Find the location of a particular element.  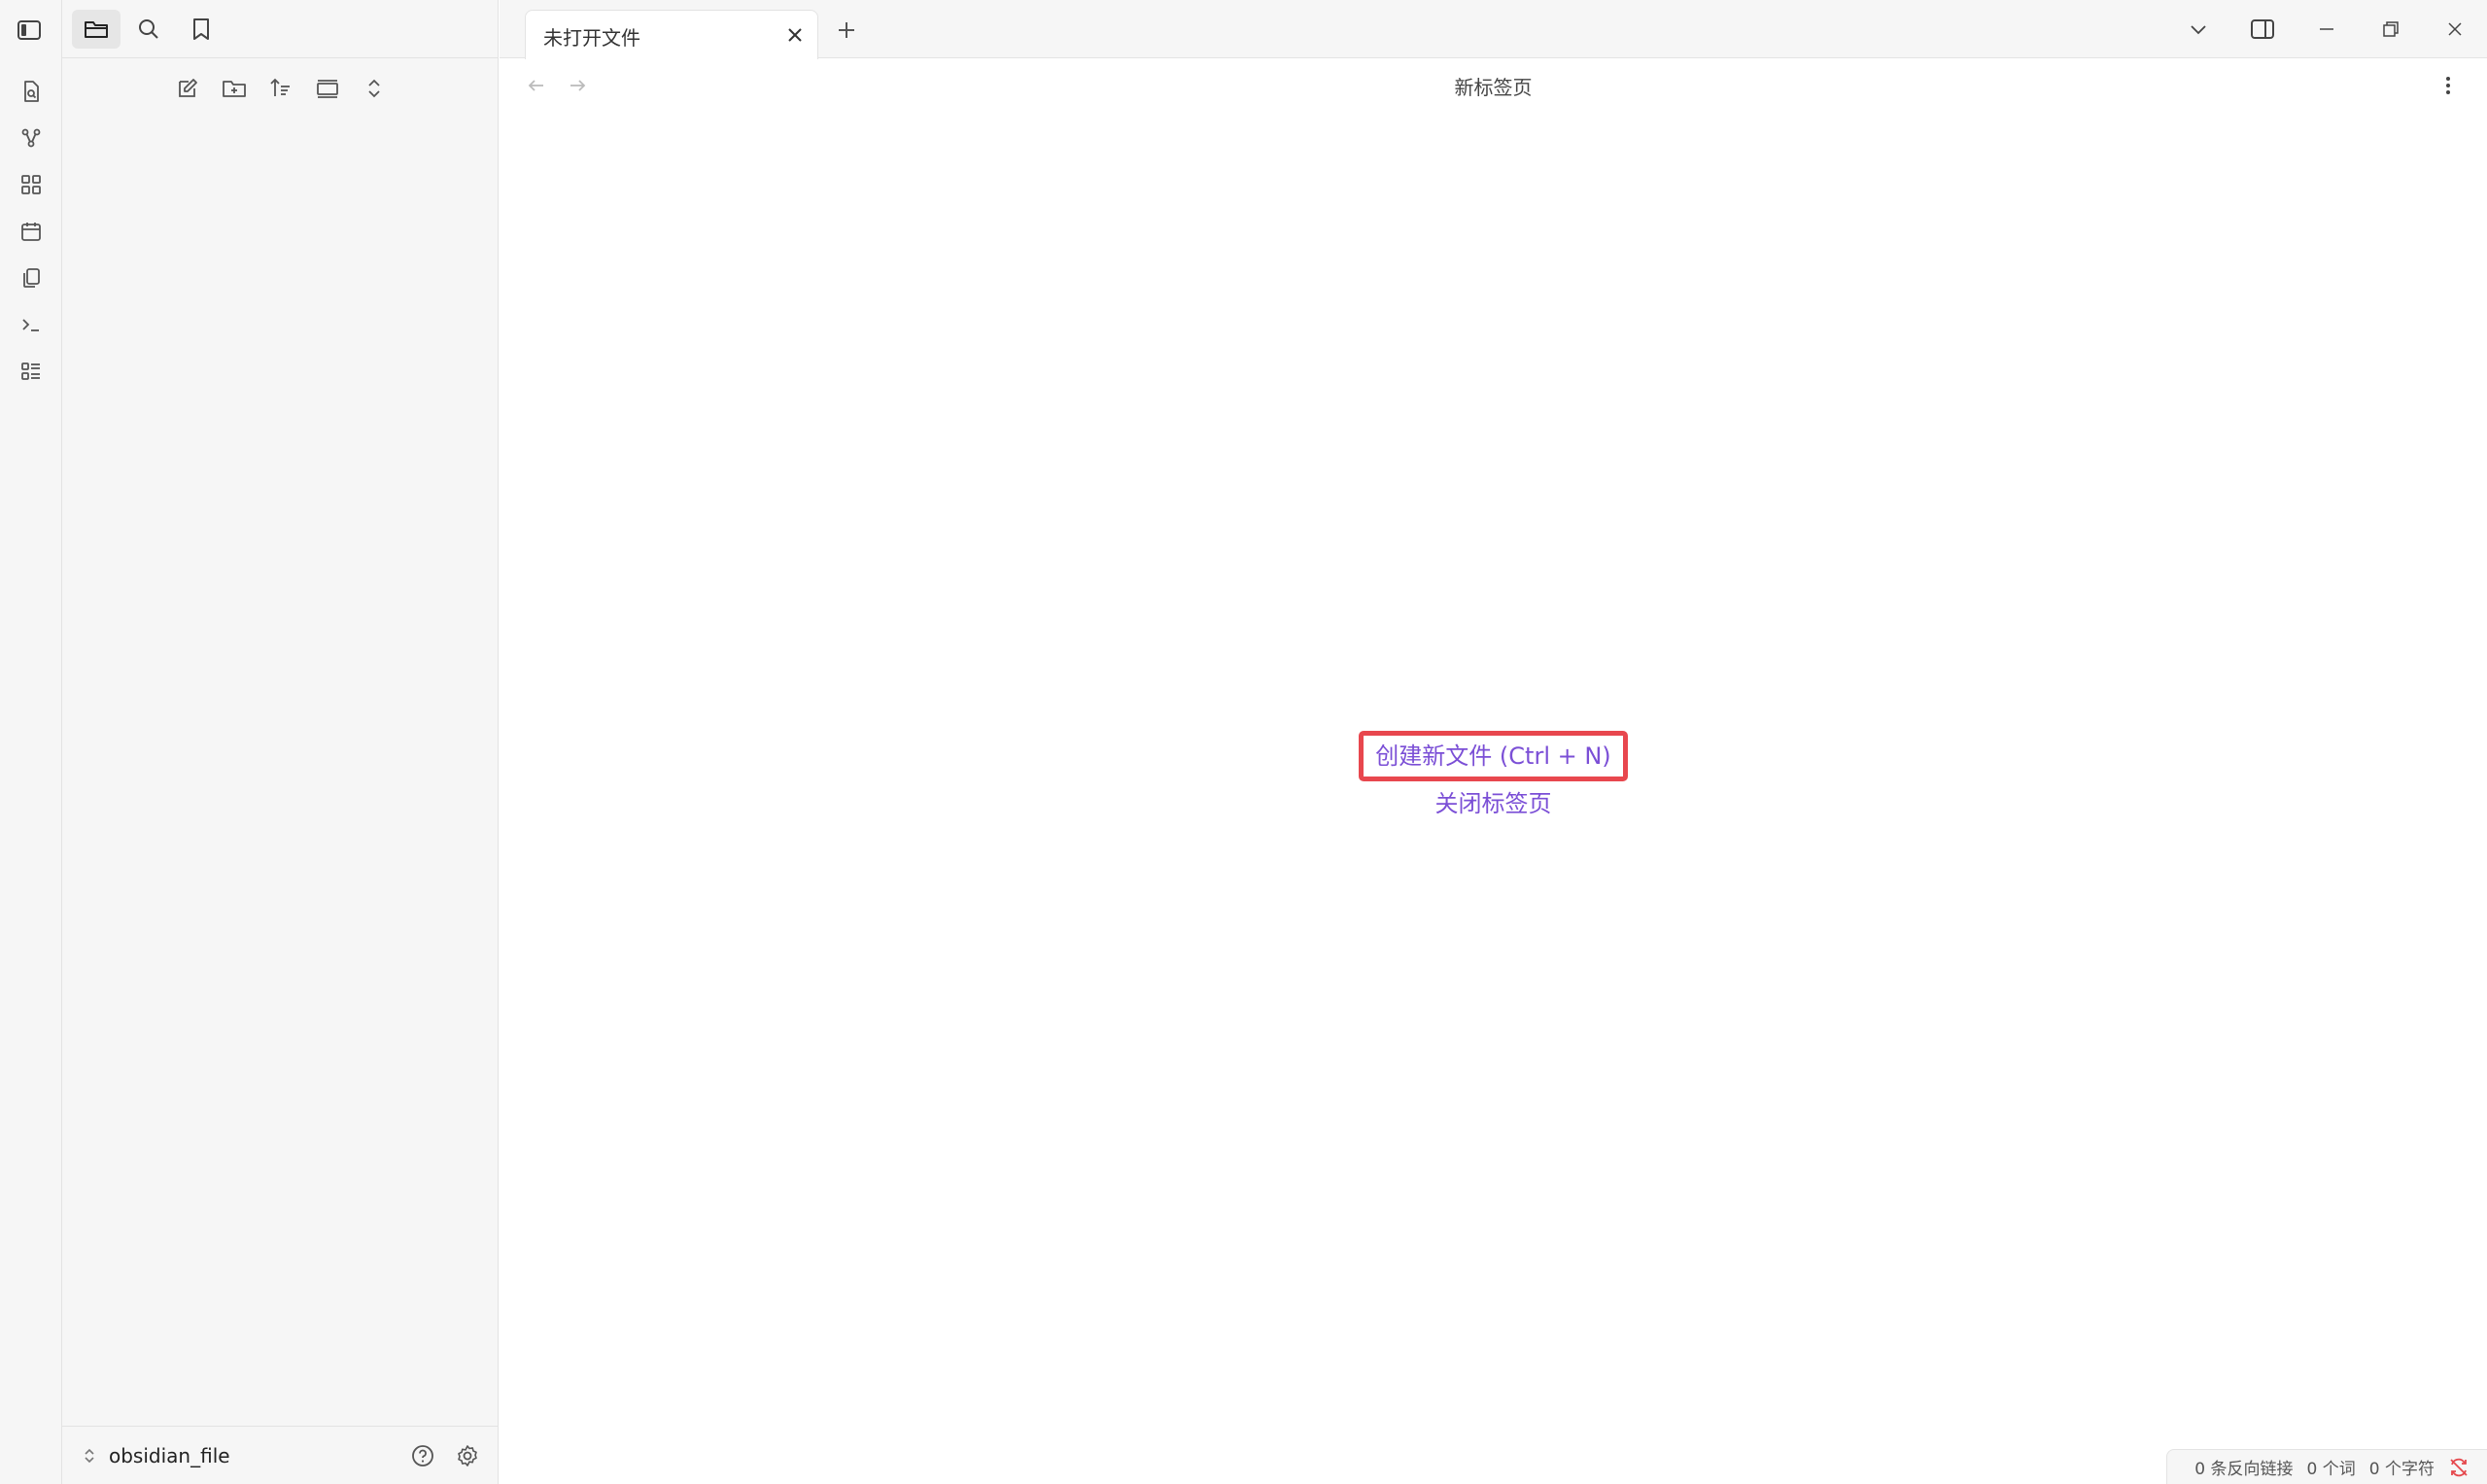

new-folder-button is located at coordinates (235, 88).